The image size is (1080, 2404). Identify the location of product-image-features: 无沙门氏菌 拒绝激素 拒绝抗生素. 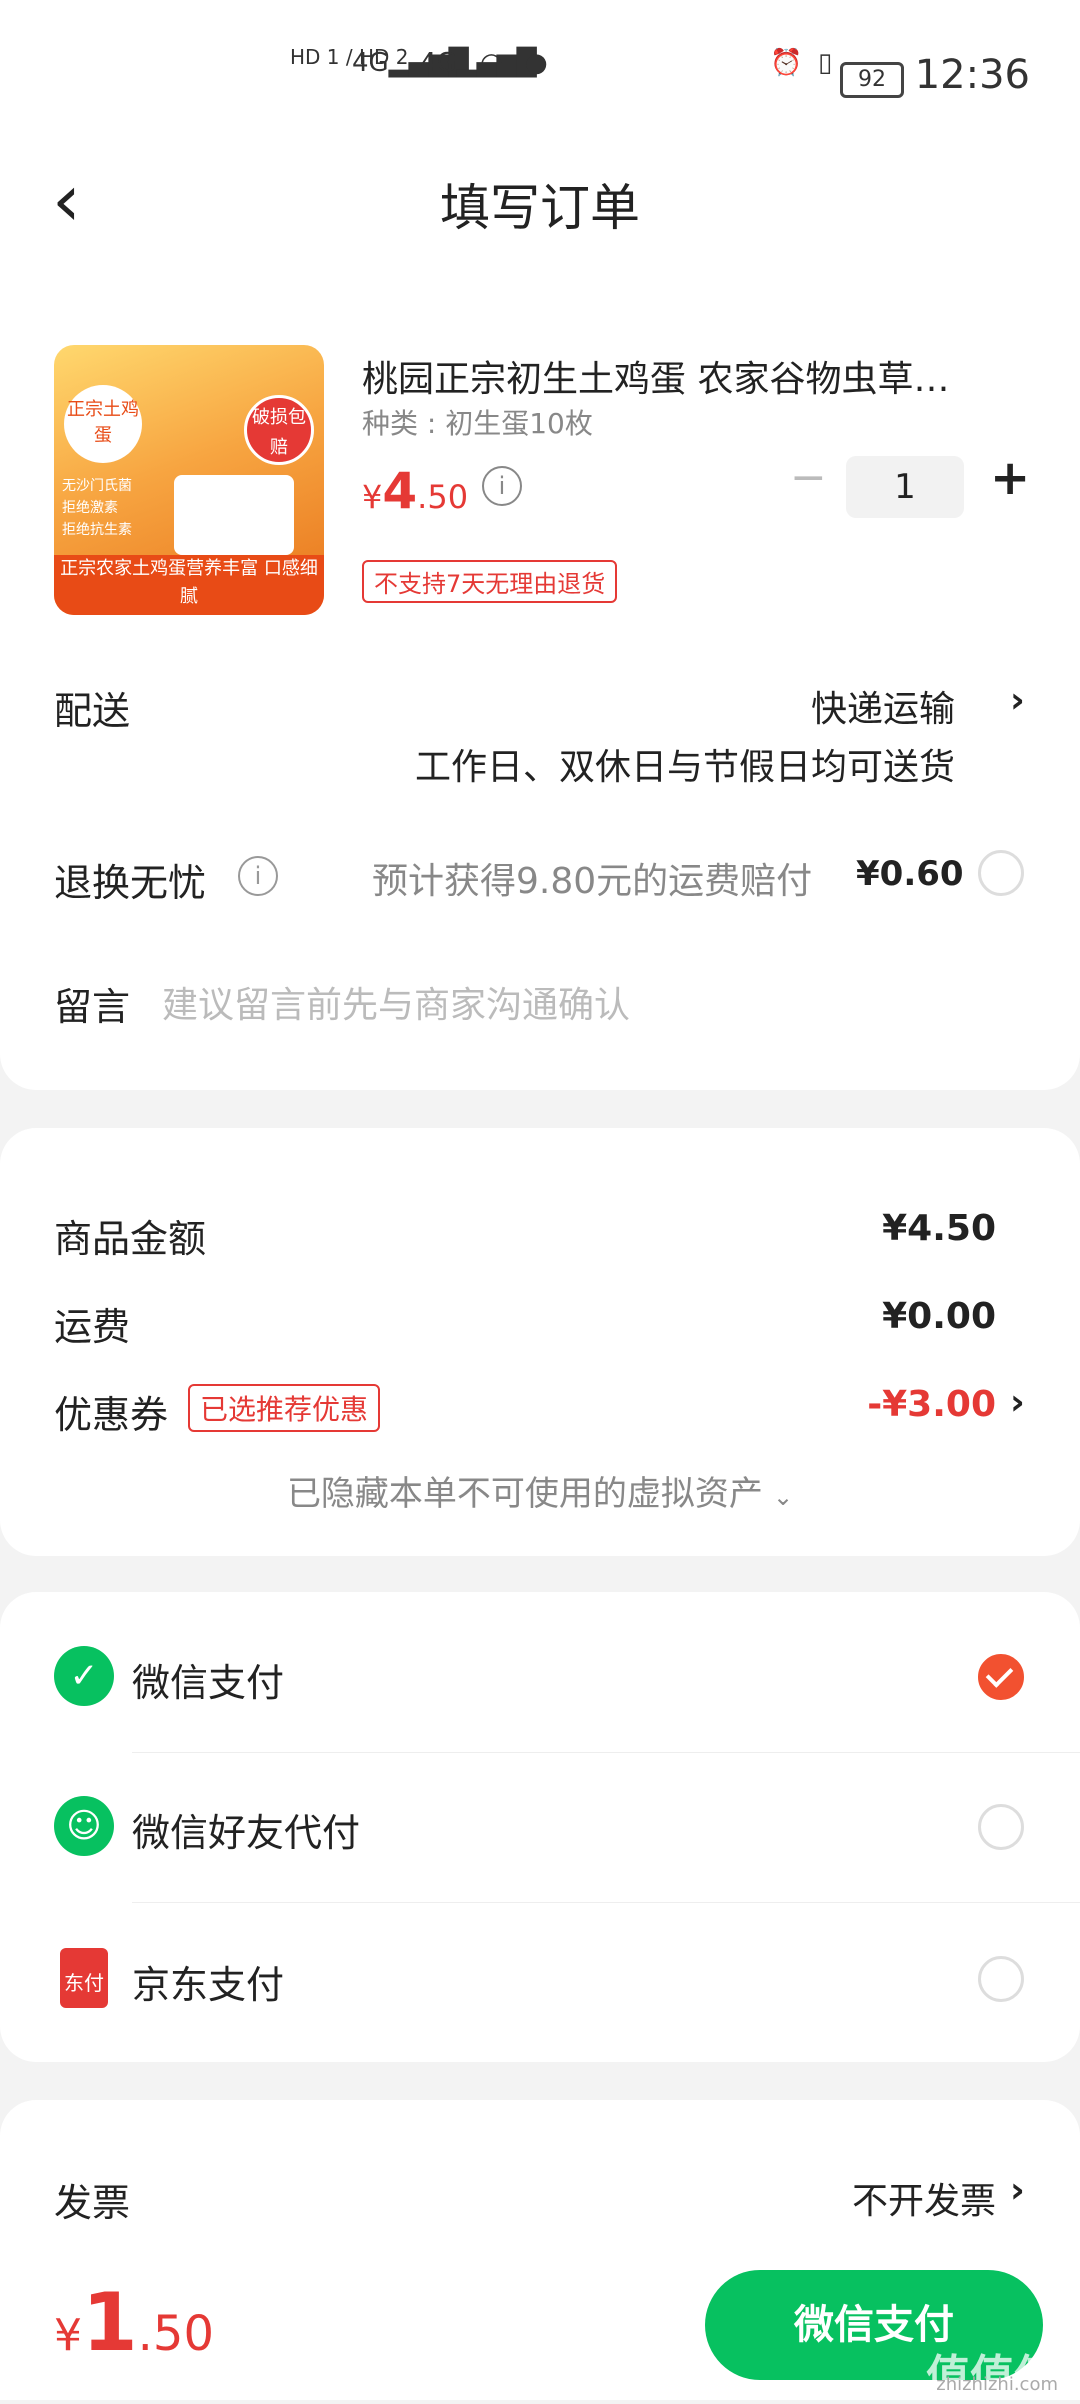
(97, 508).